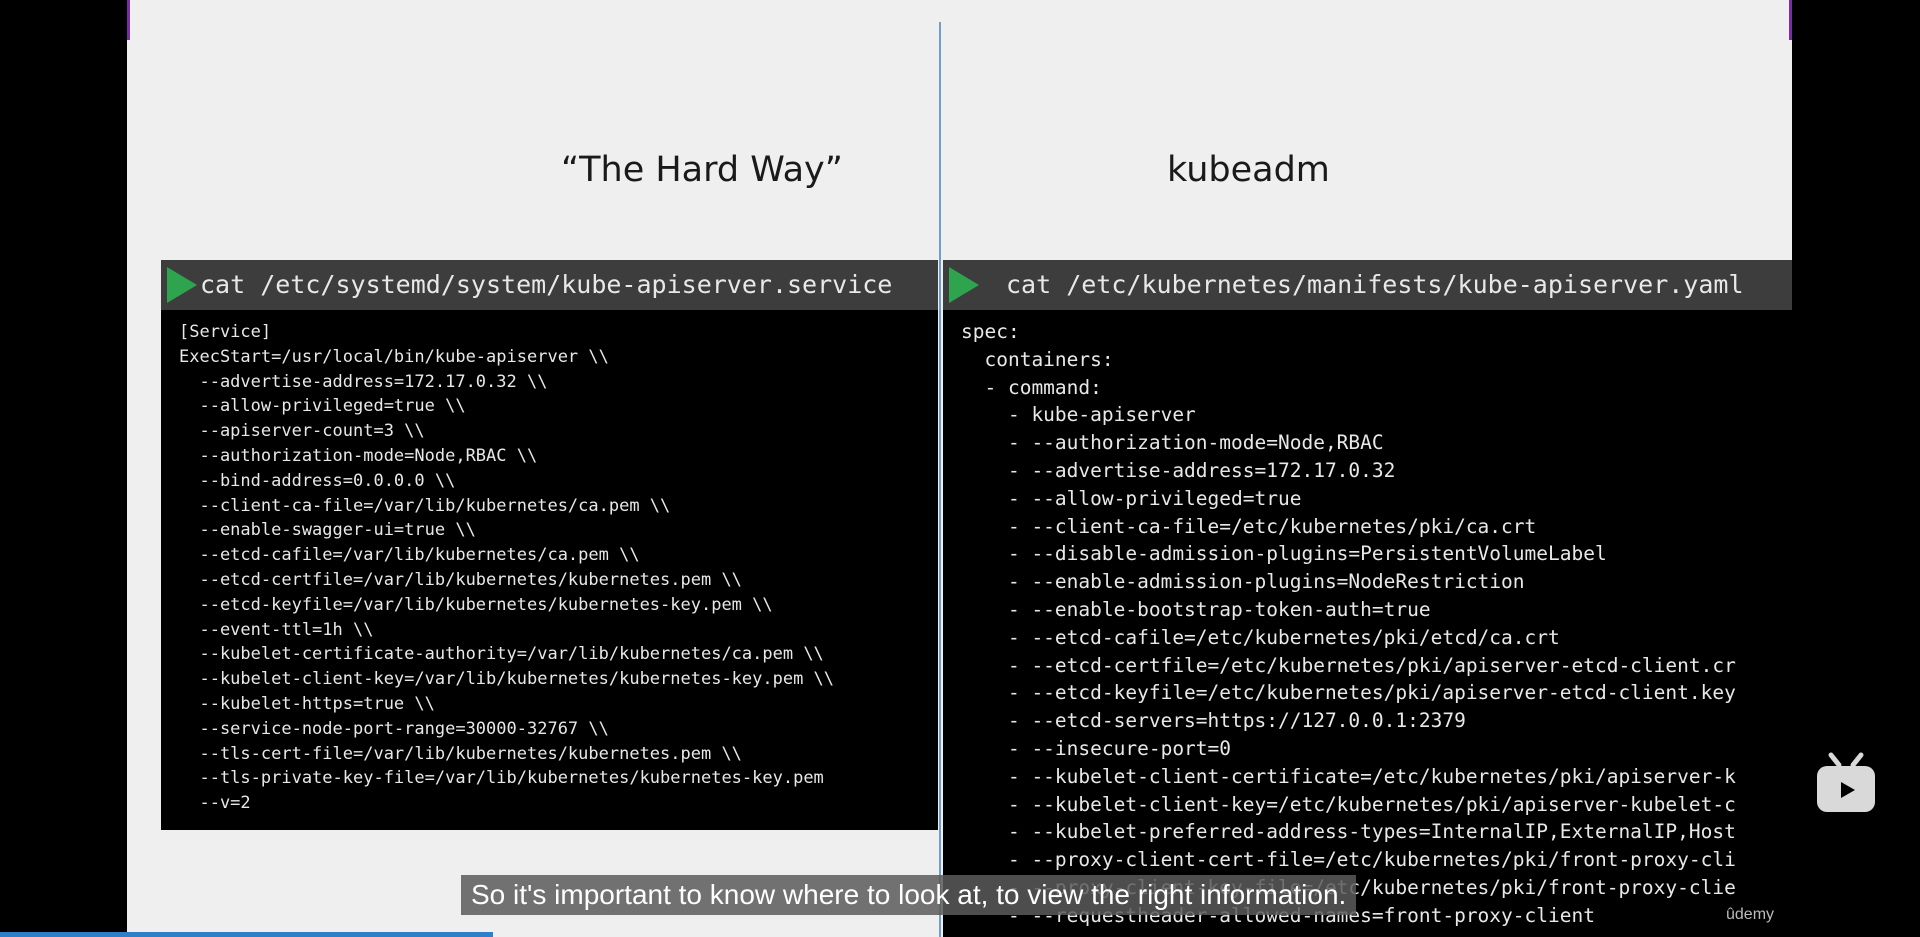 This screenshot has width=1920, height=937. What do you see at coordinates (1078, 415) in the screenshot?
I see `code-line: - kube-apiserver` at bounding box center [1078, 415].